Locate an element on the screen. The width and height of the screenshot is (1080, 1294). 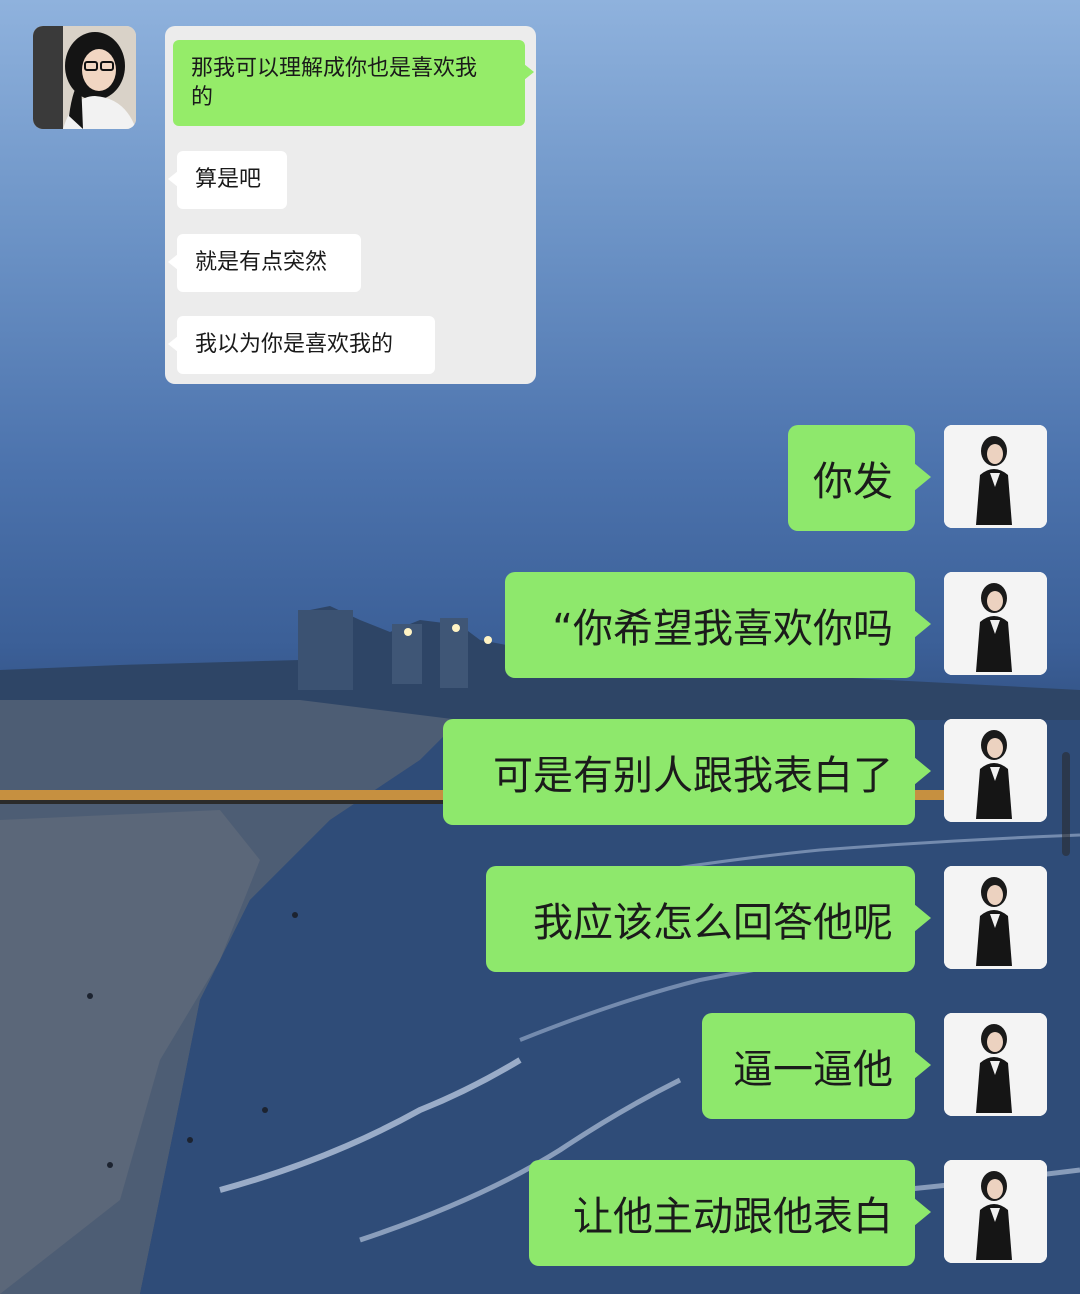
chat-message-bubble-4: 我应该怎么回答他呢 is located at coordinates (708, 919).